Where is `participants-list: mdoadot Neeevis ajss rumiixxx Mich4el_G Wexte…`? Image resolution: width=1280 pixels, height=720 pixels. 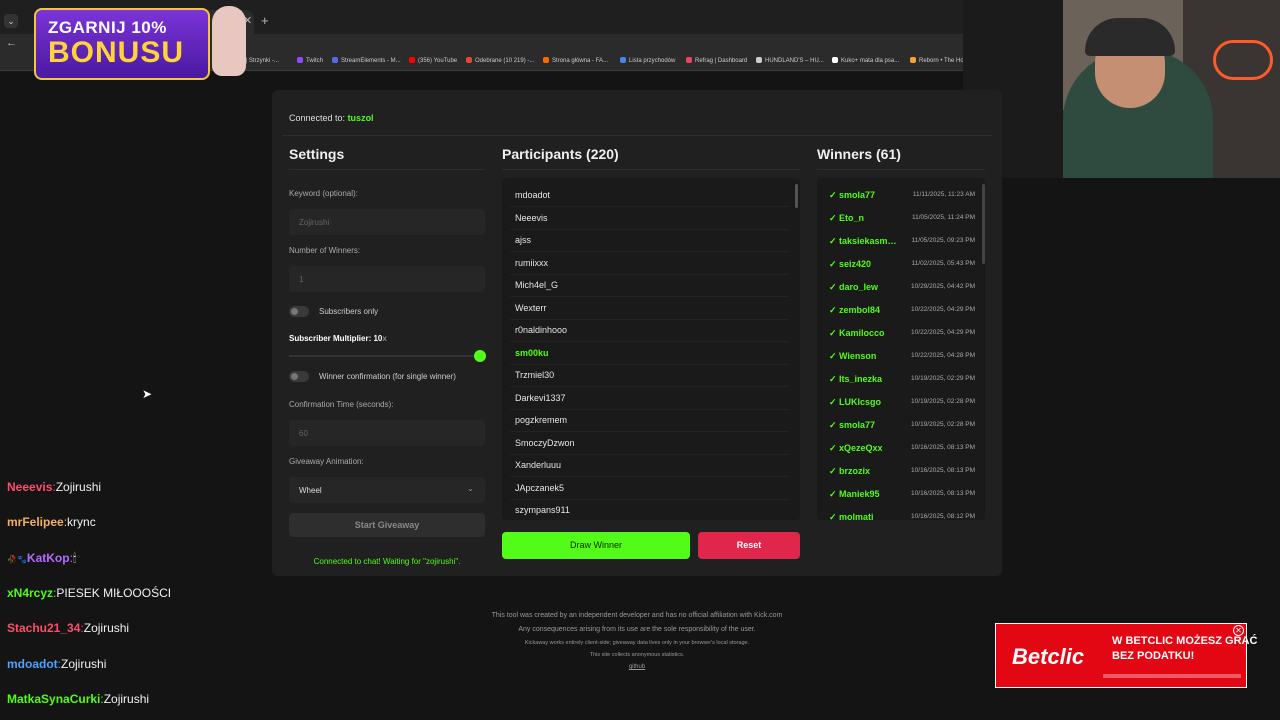 participants-list: mdoadot Neeevis ajss rumiixxx Mich4el_G Wexte… is located at coordinates (651, 349).